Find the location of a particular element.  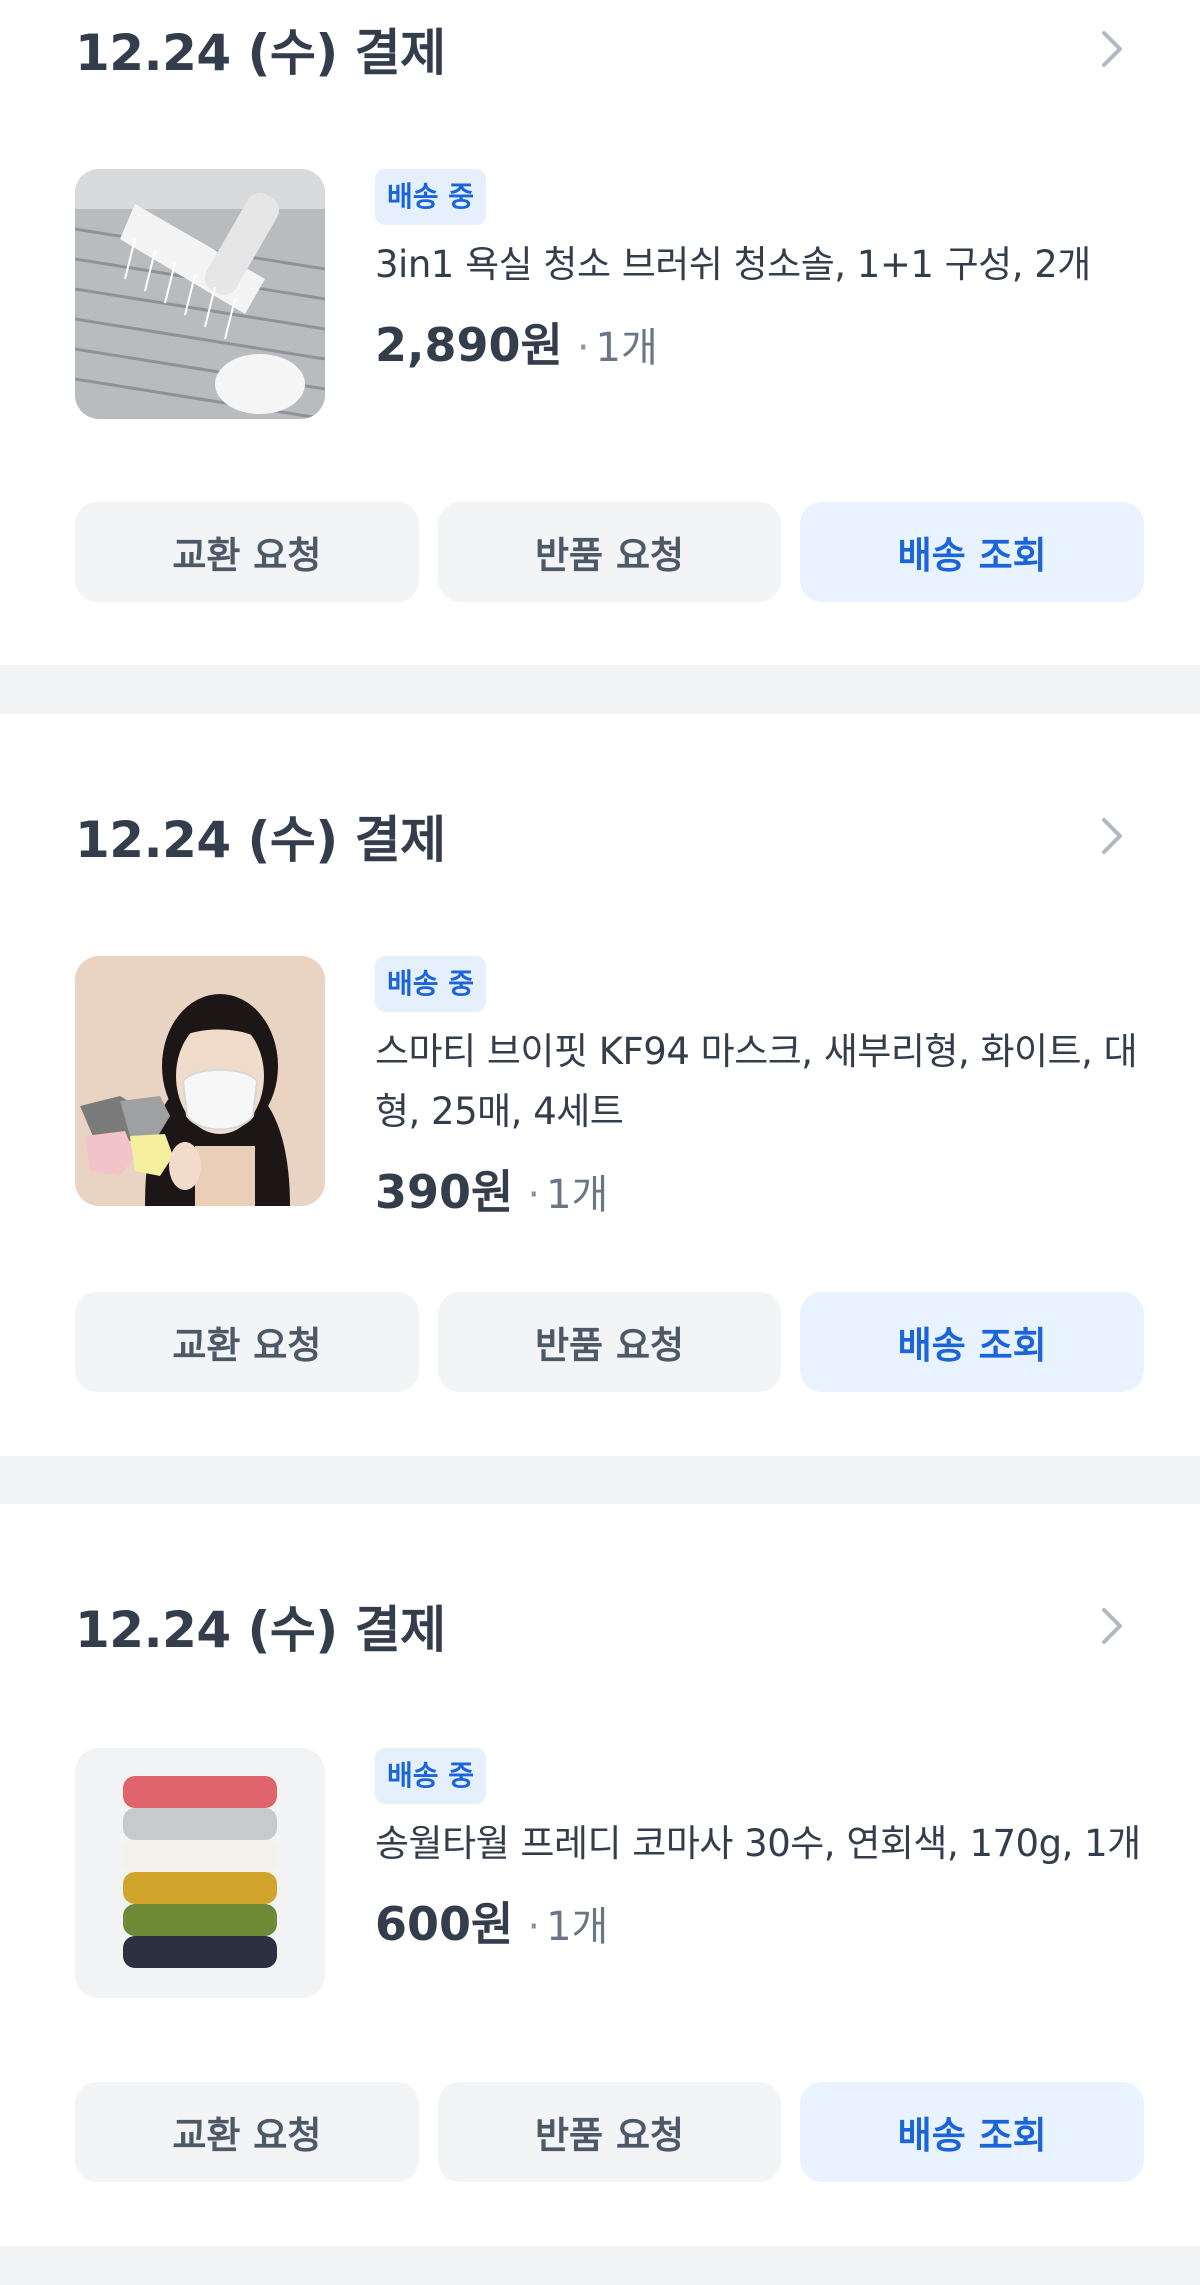

mask-product-image is located at coordinates (200, 1081).